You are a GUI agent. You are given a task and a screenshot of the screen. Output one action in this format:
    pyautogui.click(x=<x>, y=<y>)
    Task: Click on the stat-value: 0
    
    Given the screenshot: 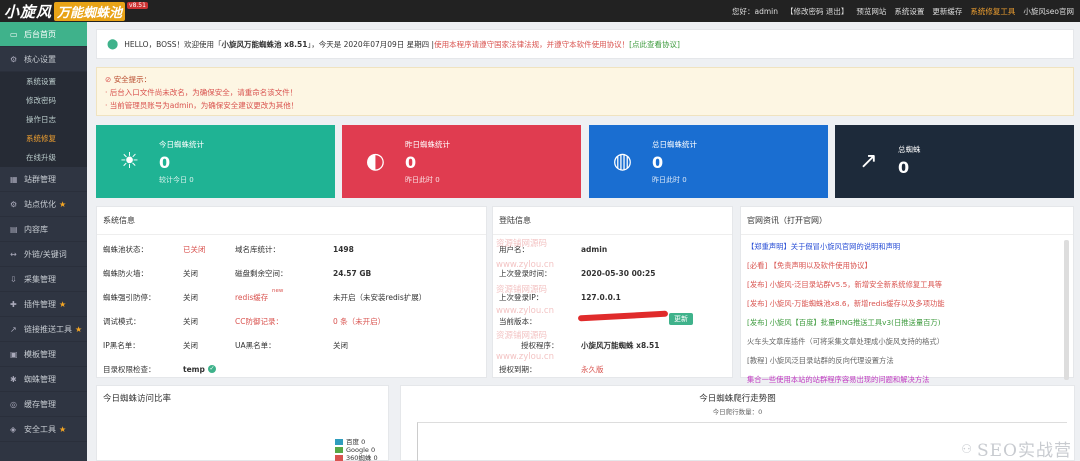 What is the action you would take?
    pyautogui.click(x=165, y=162)
    